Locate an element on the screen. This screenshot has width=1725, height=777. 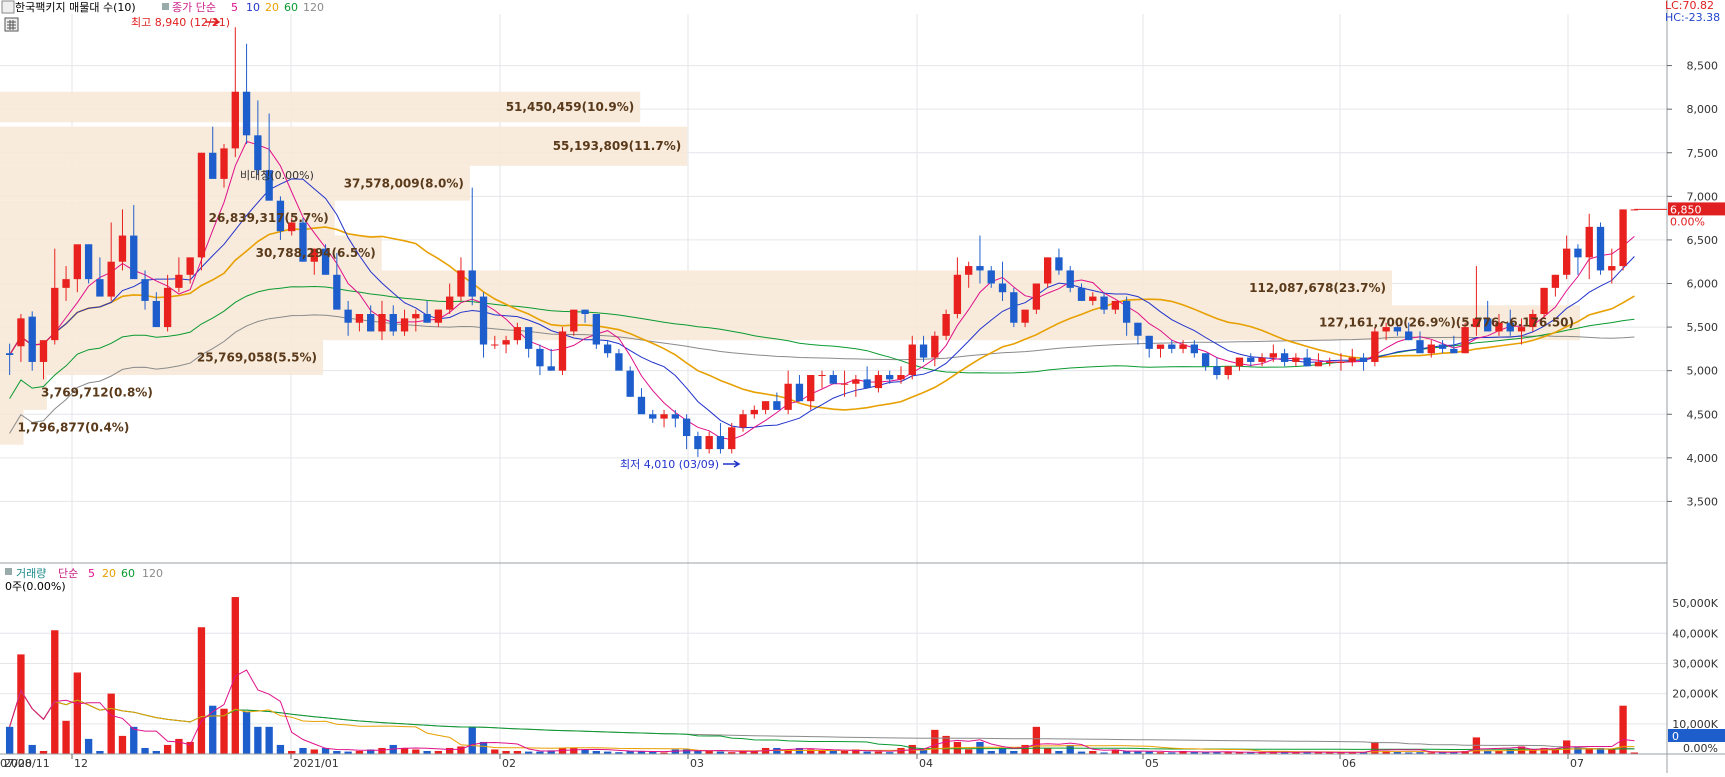
volume-profile-label: 55,193,809(11.7%) is located at coordinates (617, 146).